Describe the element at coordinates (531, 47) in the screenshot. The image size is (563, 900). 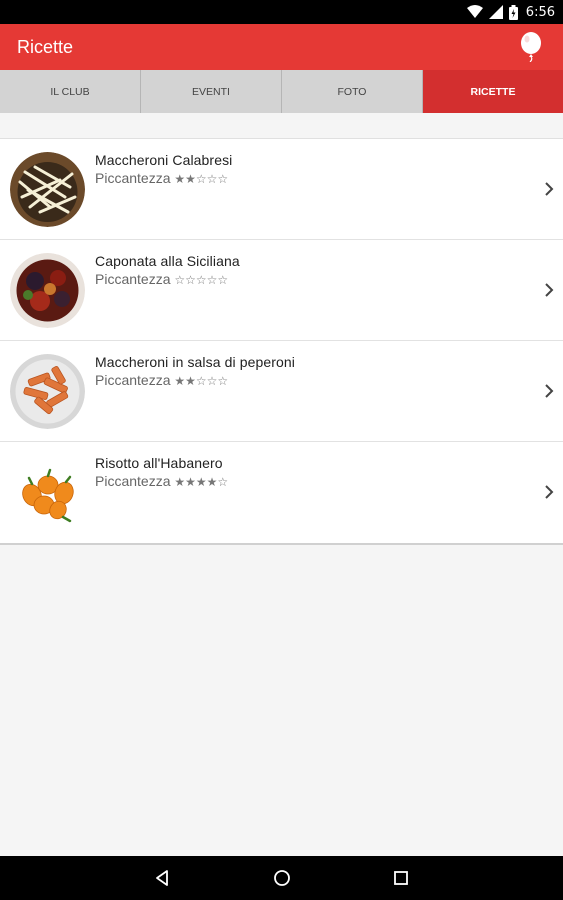
I see `balloon-icon` at that location.